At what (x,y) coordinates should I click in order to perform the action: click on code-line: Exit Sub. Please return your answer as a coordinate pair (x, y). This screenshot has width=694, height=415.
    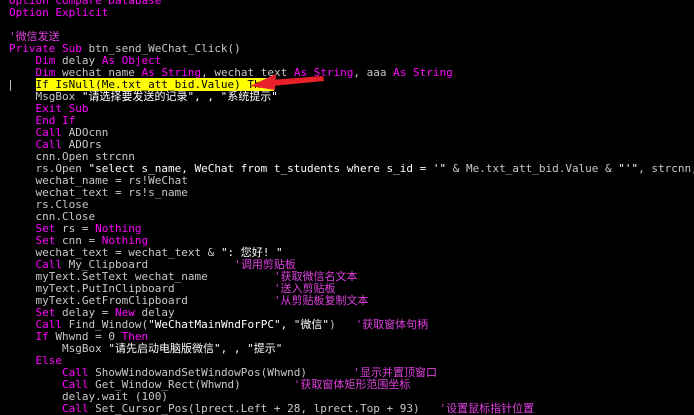
    Looking at the image, I should click on (351, 109).